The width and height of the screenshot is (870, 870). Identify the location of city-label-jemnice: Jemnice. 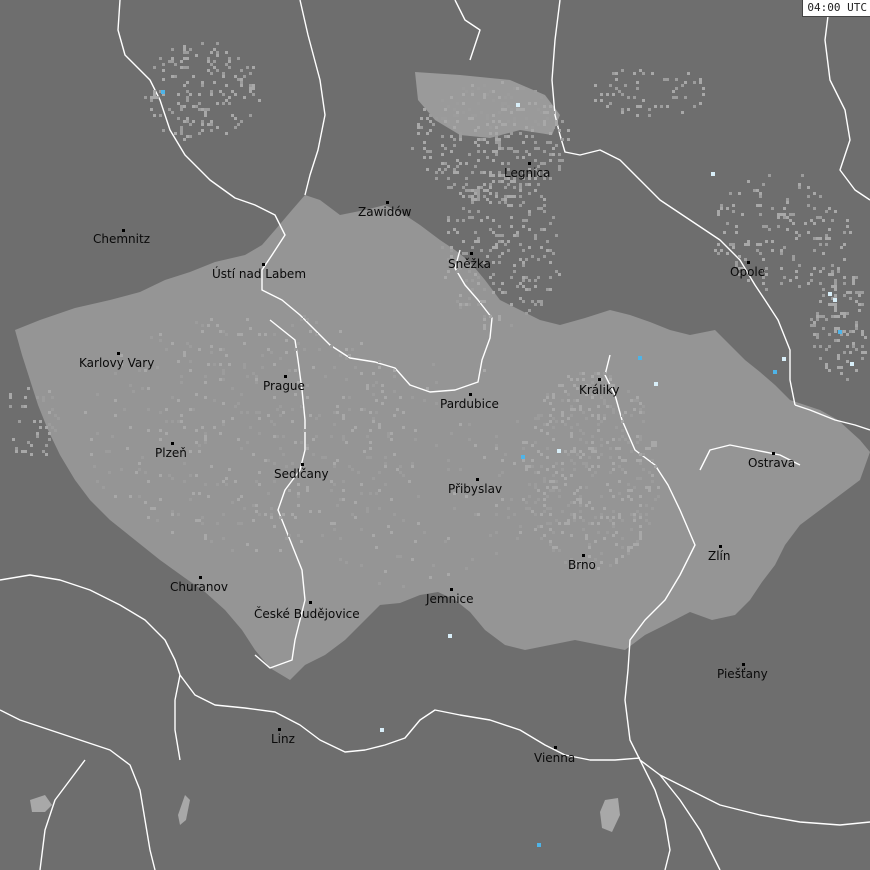
(450, 599).